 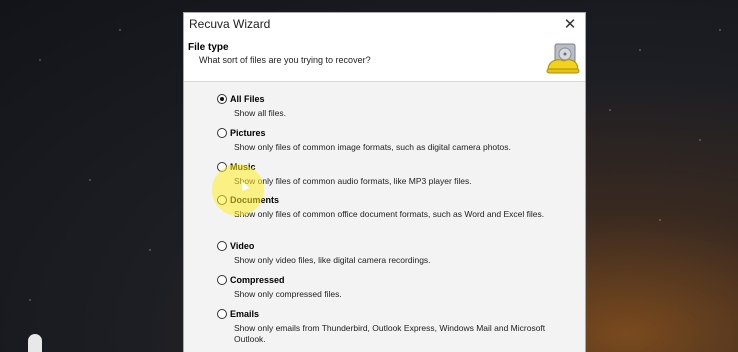 What do you see at coordinates (222, 246) in the screenshot?
I see `radio-video` at bounding box center [222, 246].